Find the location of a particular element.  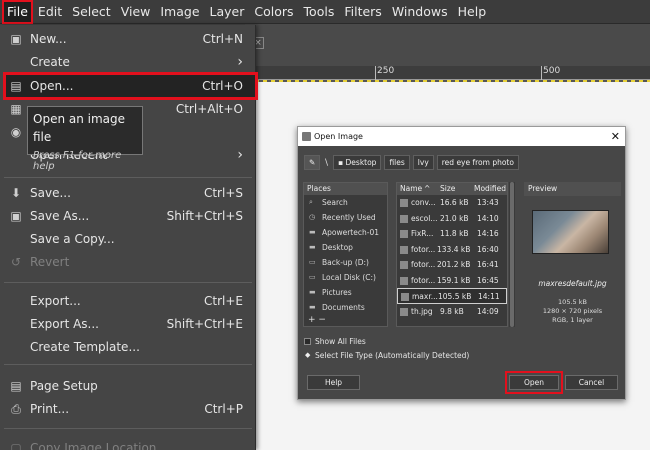

preview-mode: RGB, 1 layer is located at coordinates (572, 320).